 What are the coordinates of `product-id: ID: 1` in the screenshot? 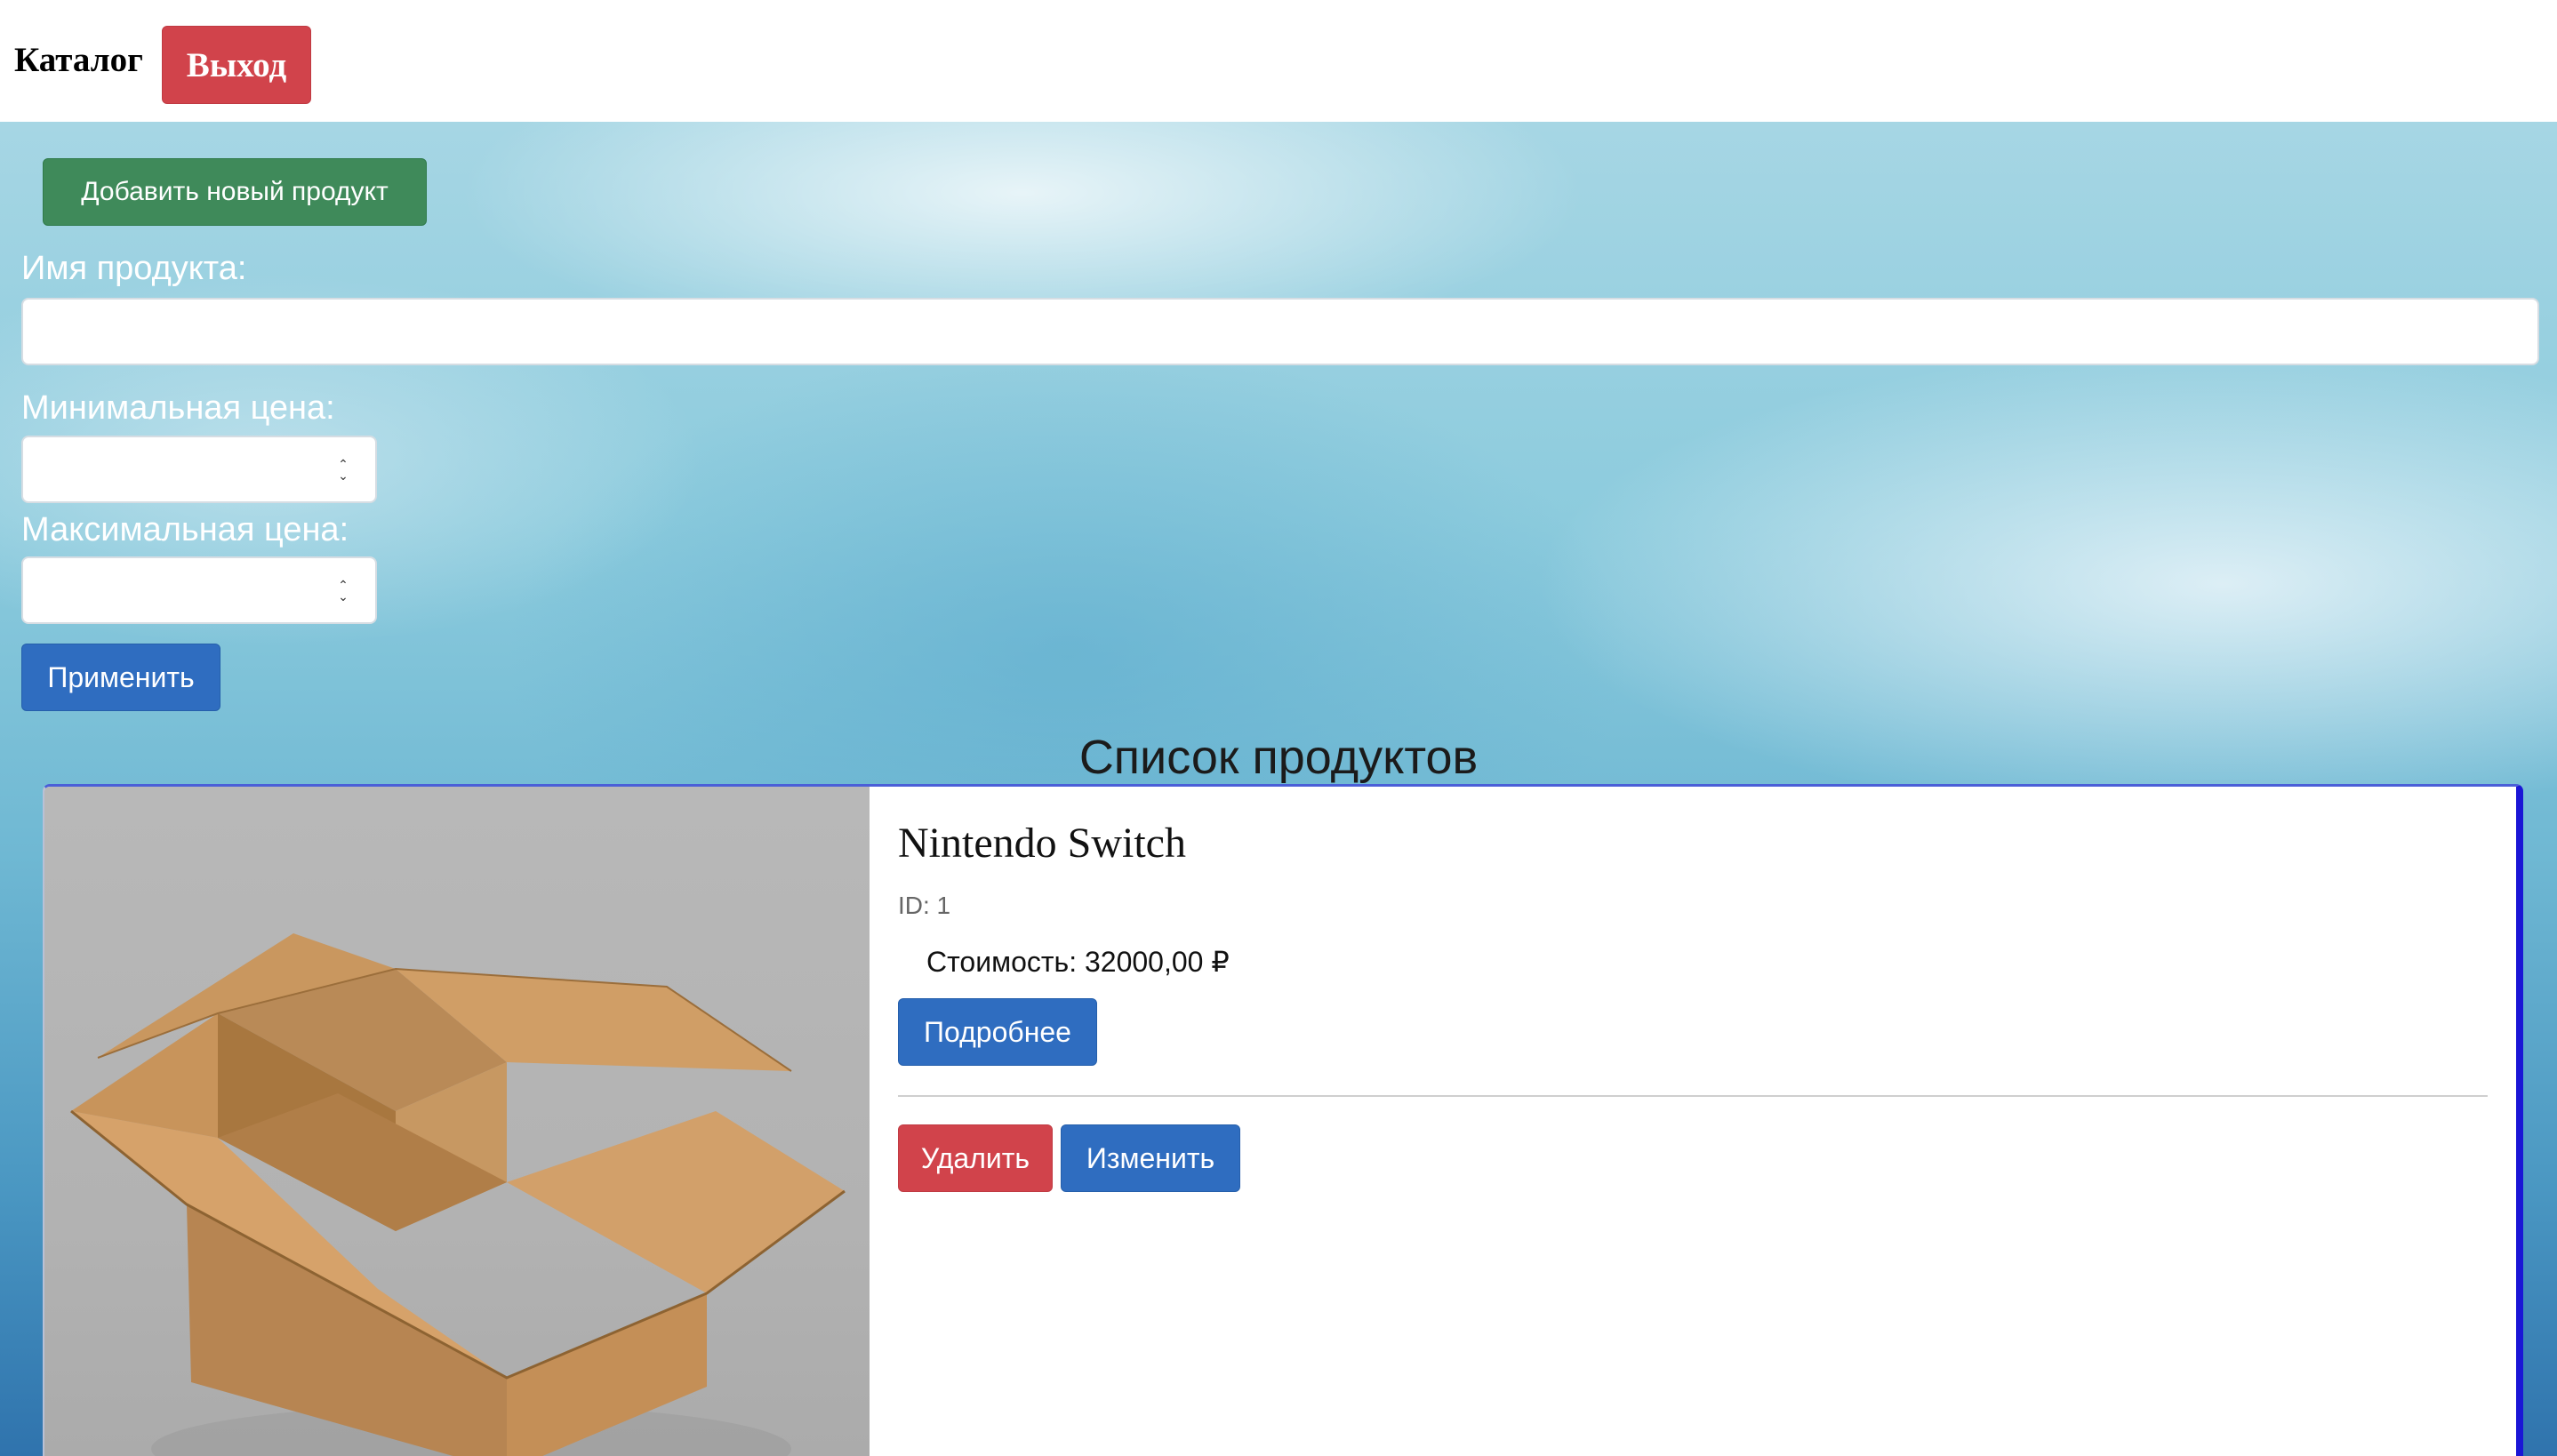 It's located at (924, 905).